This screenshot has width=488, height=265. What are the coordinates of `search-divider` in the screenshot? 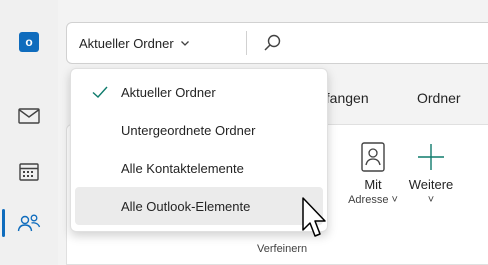 It's located at (246, 43).